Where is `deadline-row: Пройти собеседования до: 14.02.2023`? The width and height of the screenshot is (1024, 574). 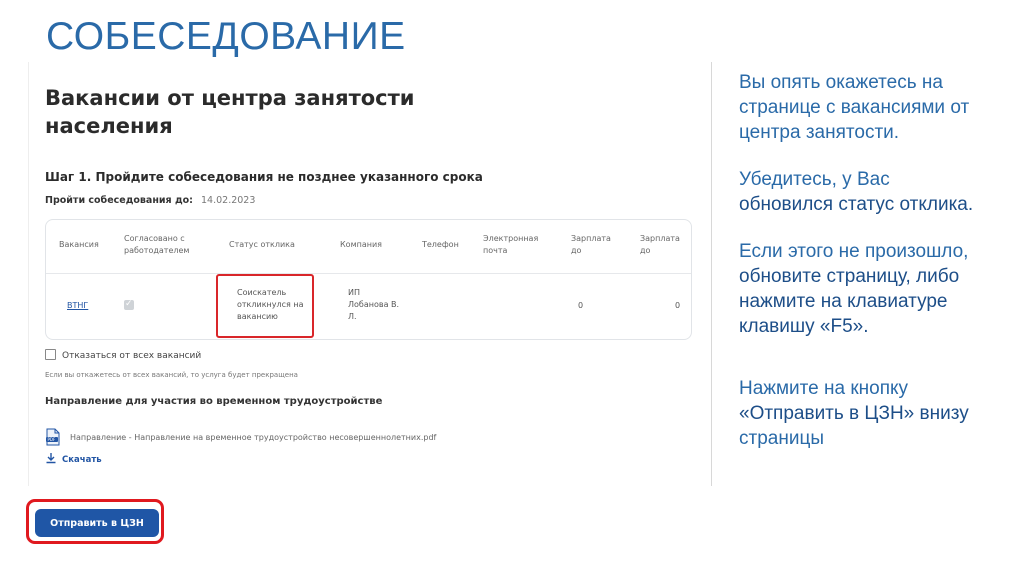 deadline-row: Пройти собеседования до: 14.02.2023 is located at coordinates (150, 200).